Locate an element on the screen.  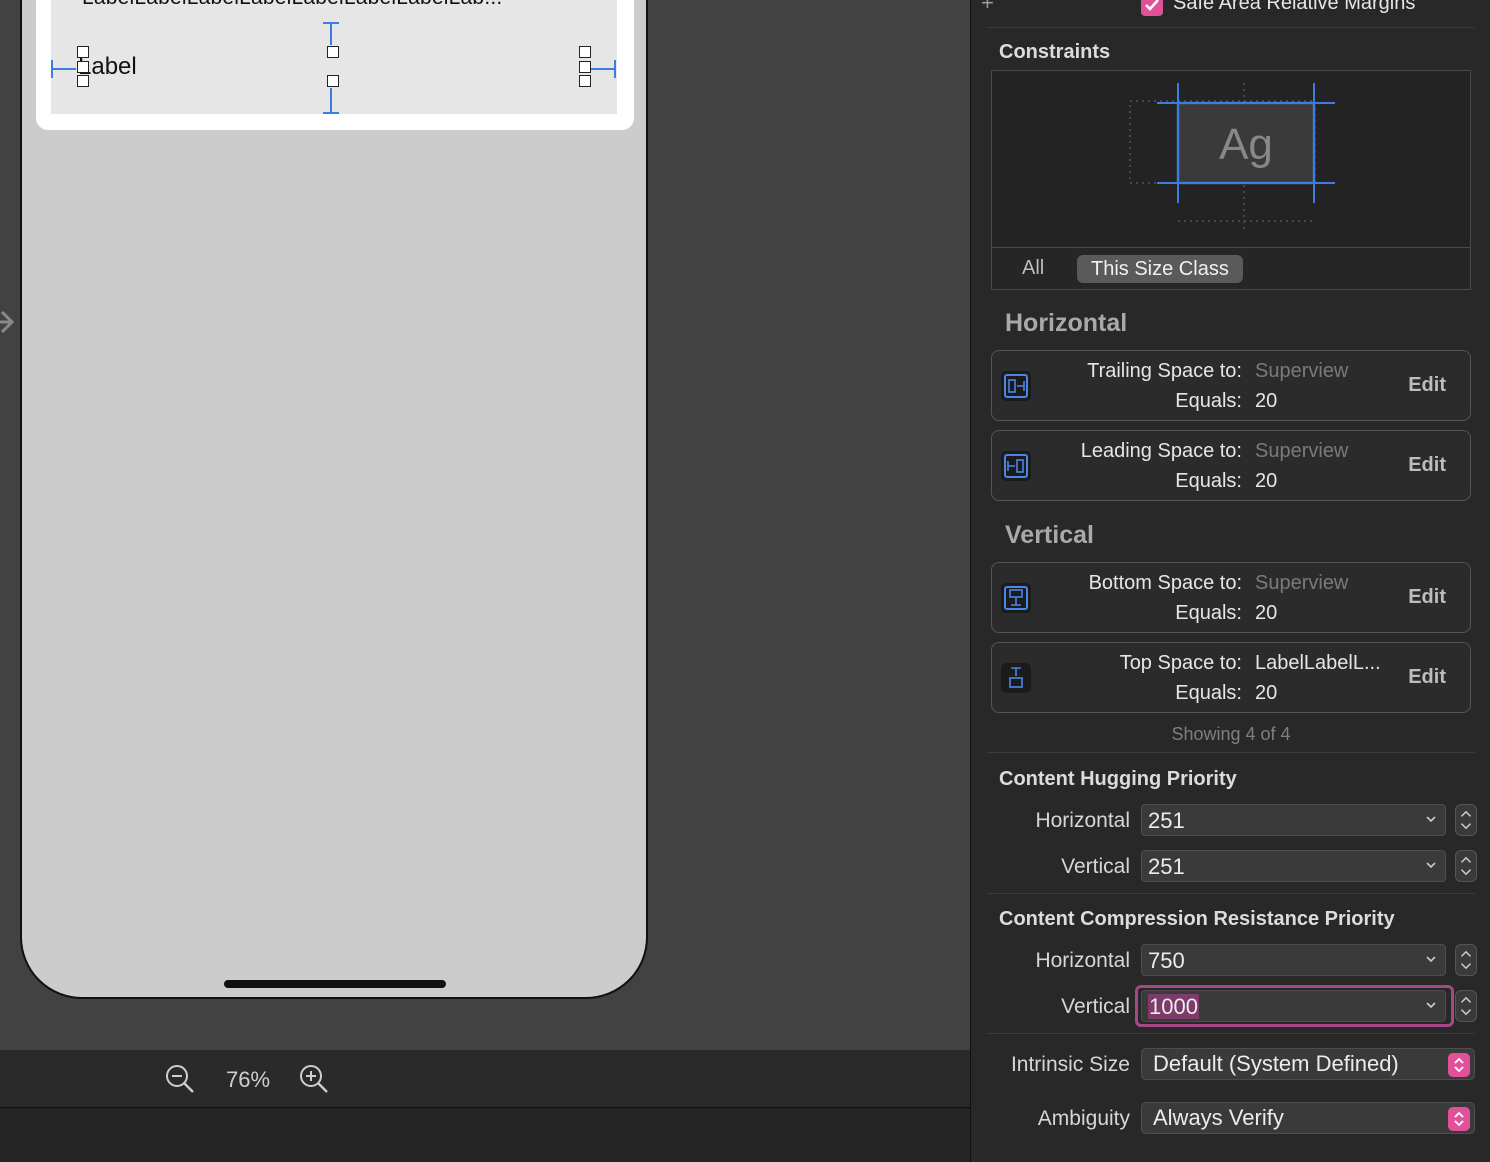
filter-all-button: All is located at coordinates (1033, 268).